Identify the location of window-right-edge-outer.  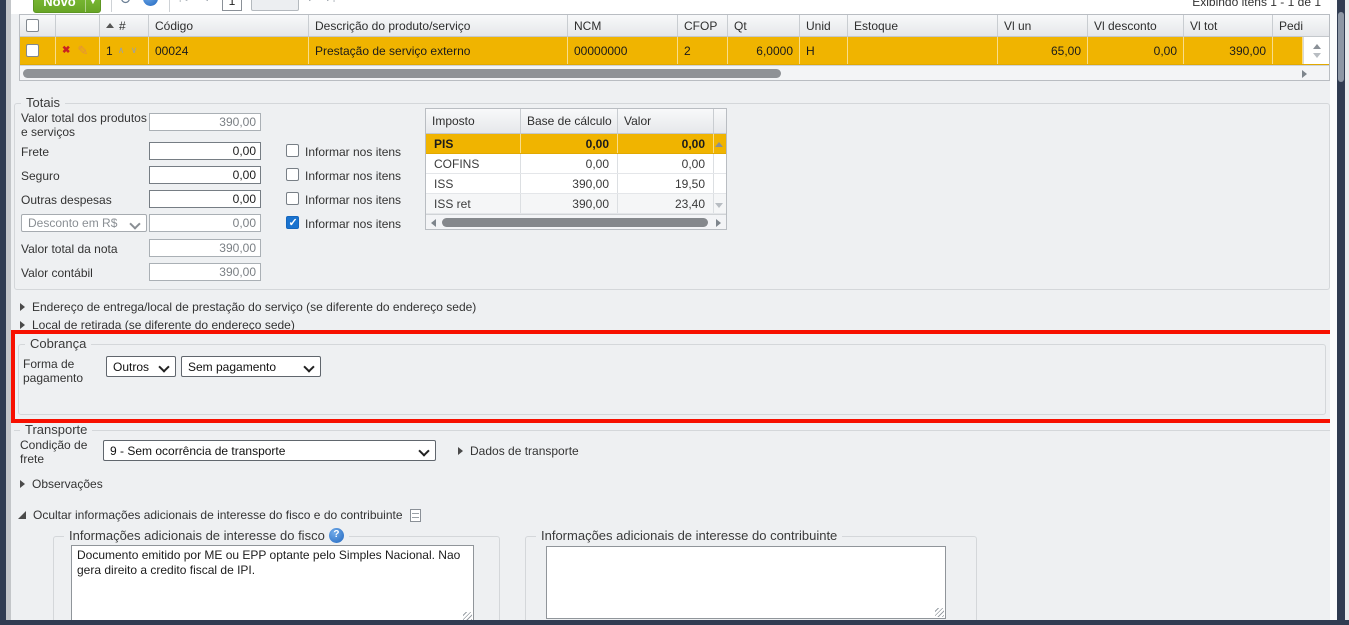
(1347, 312).